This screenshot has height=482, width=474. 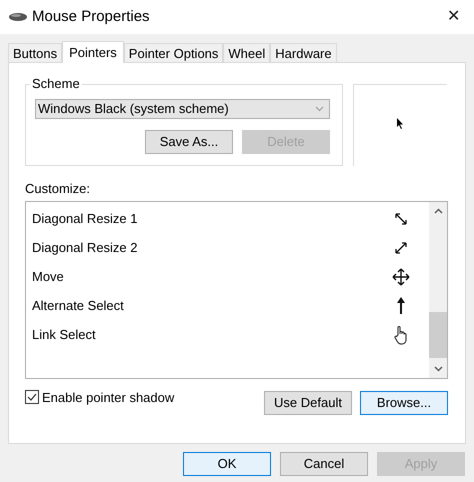 I want to click on scheme-dropdown: Windows Black (system scheme), so click(x=182, y=109).